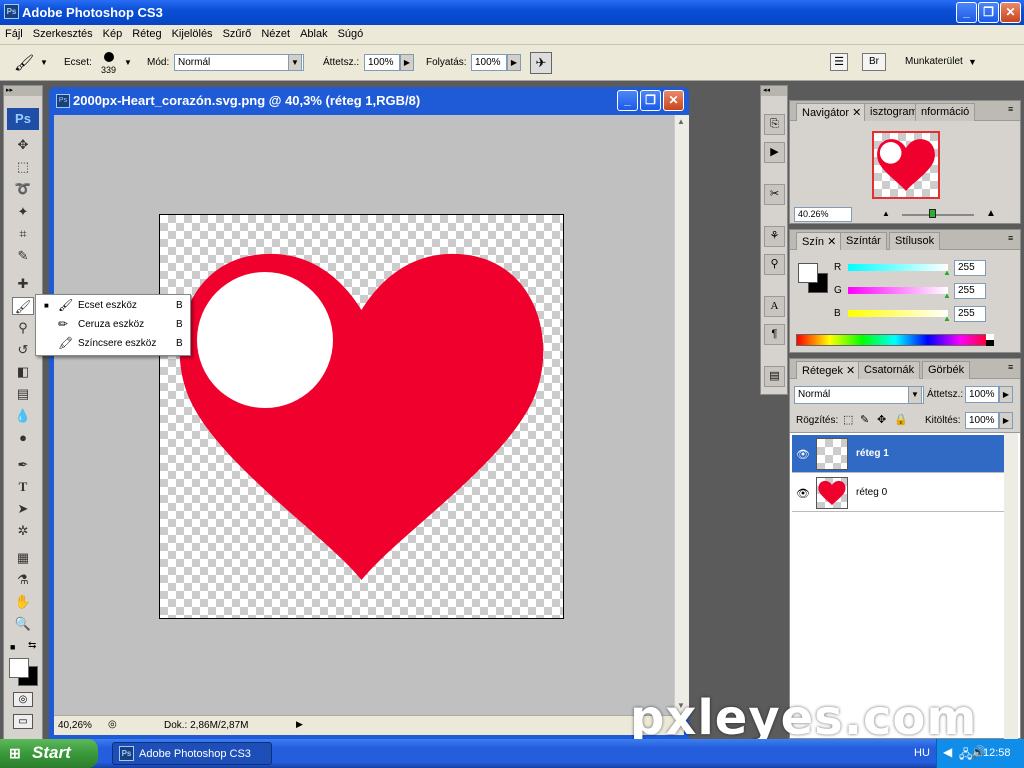 This screenshot has width=1024, height=768. What do you see at coordinates (988, 12) in the screenshot?
I see `maximize-button: ❐` at bounding box center [988, 12].